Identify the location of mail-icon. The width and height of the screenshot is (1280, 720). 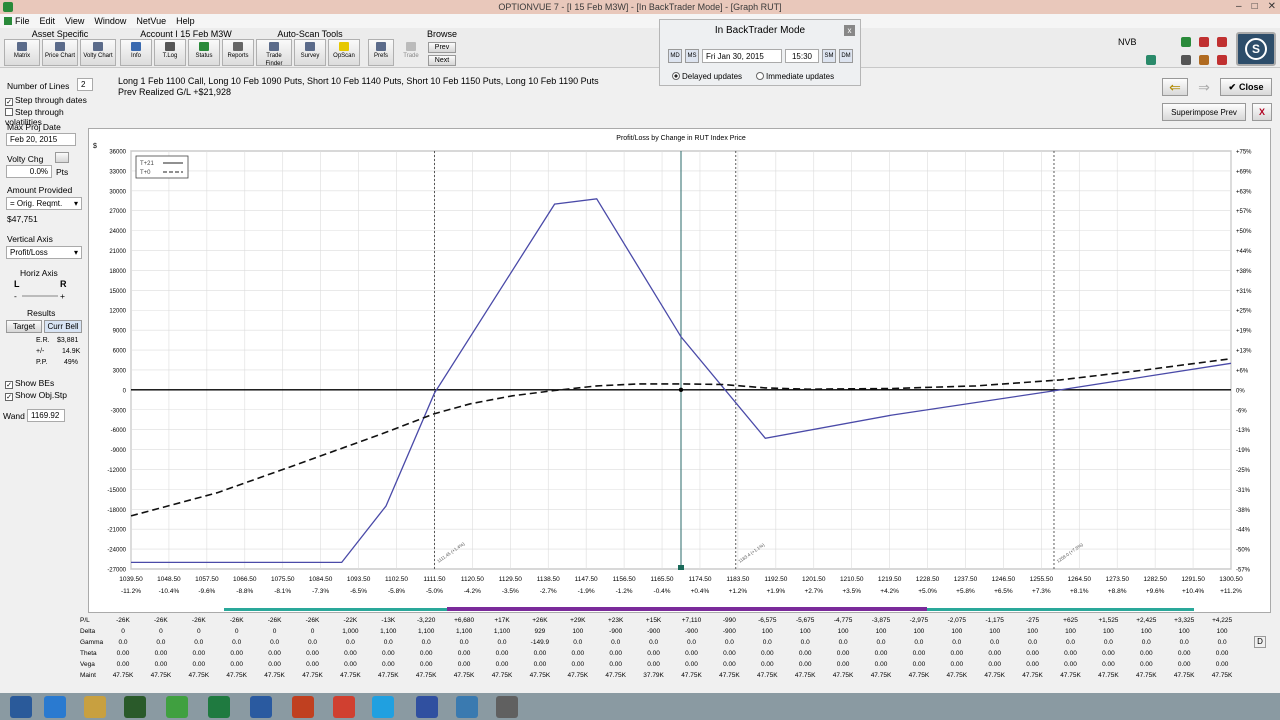
(1222, 42).